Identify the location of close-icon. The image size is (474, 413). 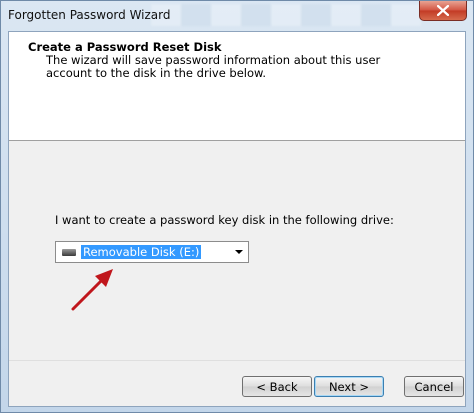
(443, 10).